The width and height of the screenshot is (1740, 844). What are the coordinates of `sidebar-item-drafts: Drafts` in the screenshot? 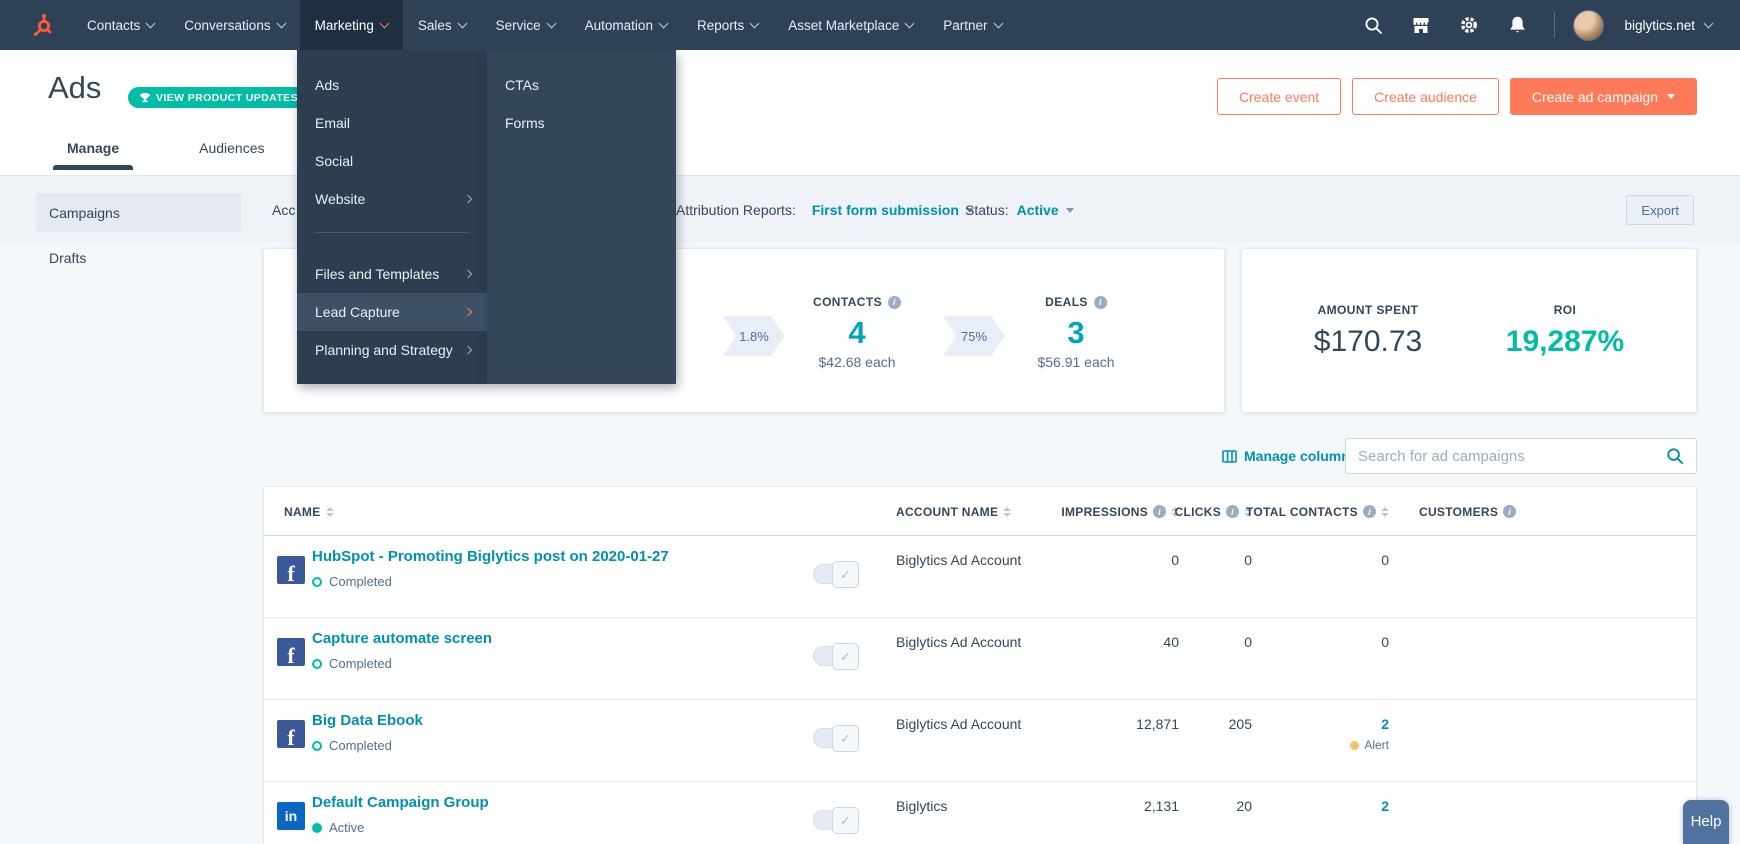 It's located at (138, 257).